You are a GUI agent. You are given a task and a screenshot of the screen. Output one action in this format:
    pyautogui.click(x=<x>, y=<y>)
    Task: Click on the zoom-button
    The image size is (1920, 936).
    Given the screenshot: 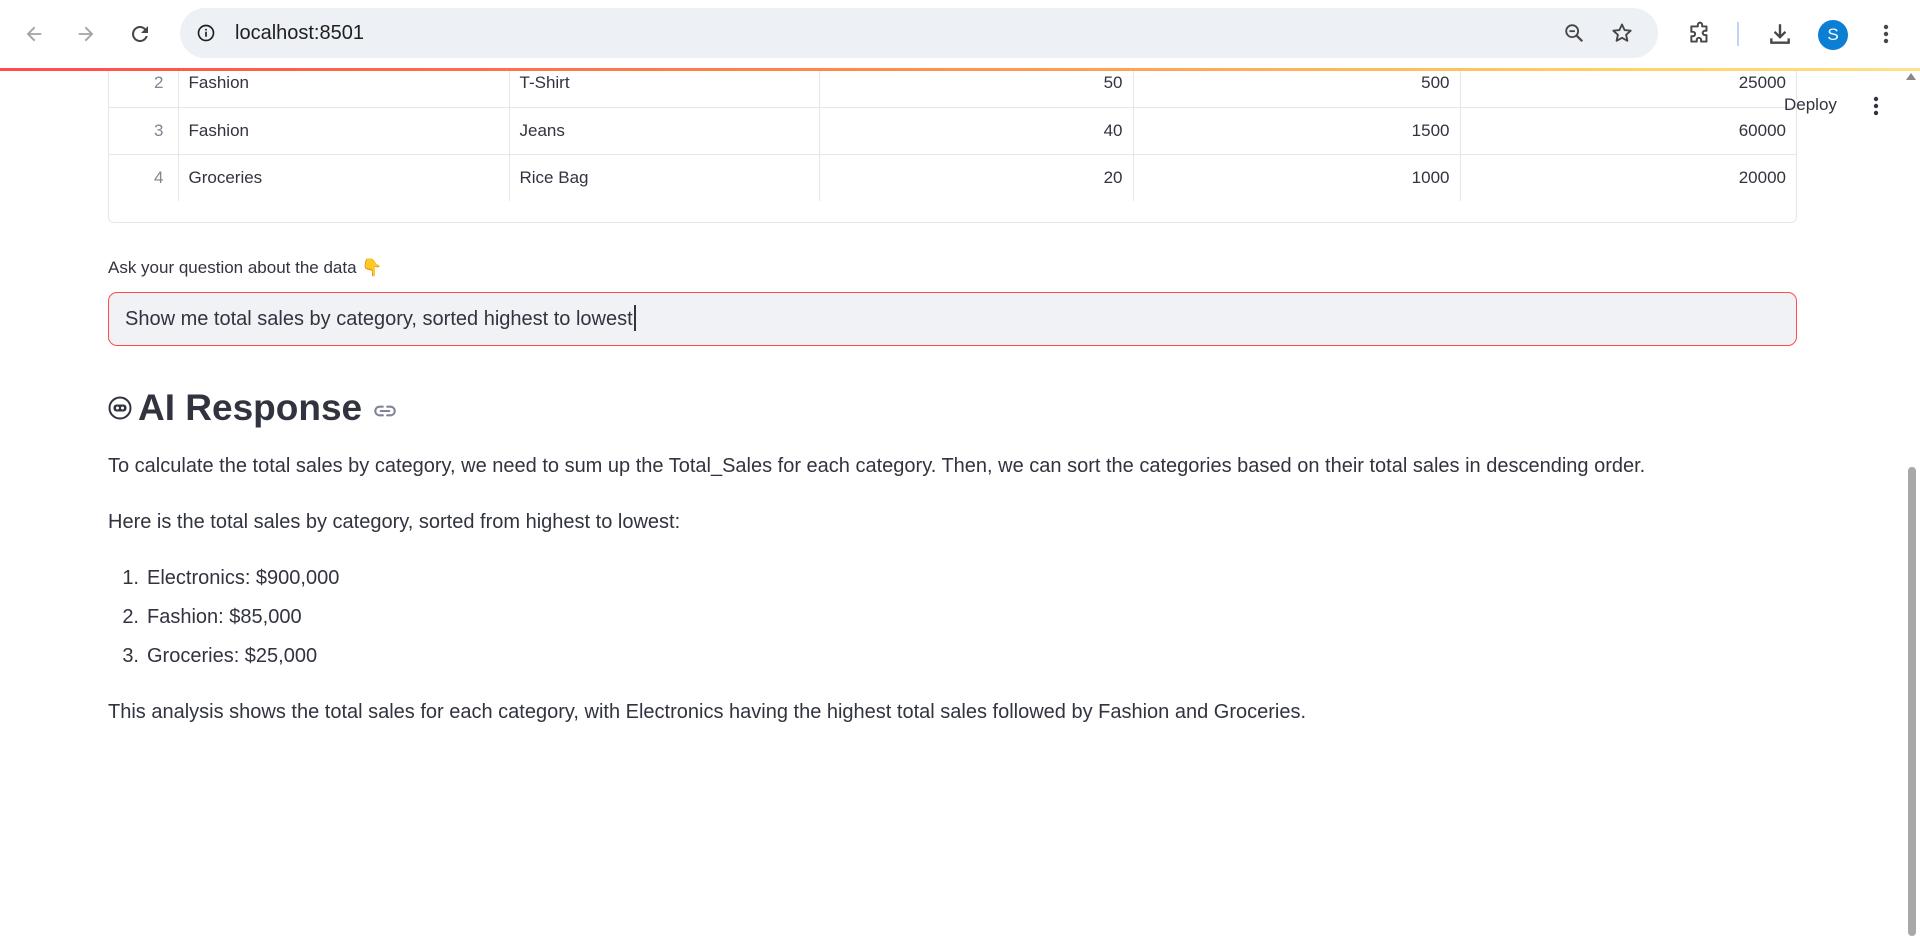 What is the action you would take?
    pyautogui.click(x=1574, y=33)
    